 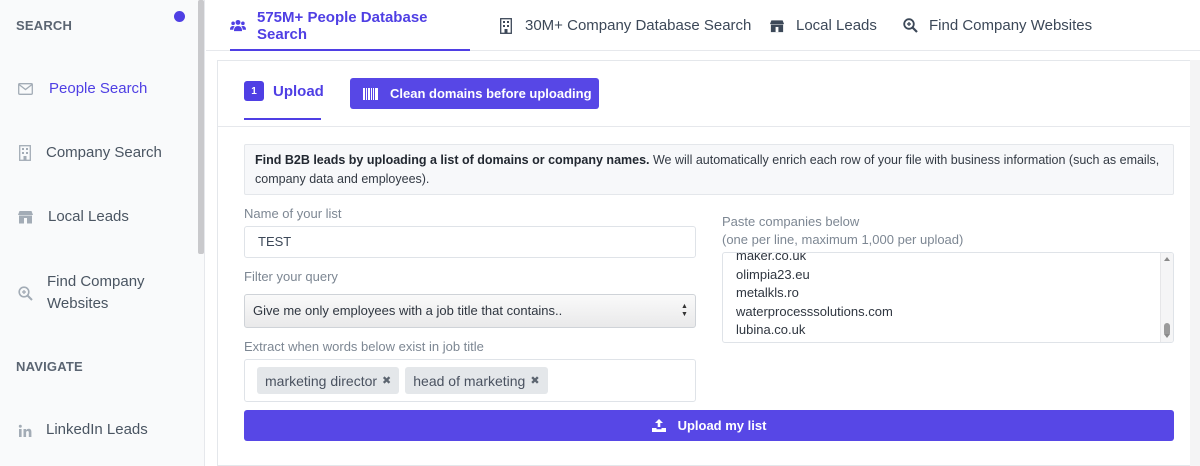 I want to click on sidebar-item-people-search: People Search, so click(x=98, y=90).